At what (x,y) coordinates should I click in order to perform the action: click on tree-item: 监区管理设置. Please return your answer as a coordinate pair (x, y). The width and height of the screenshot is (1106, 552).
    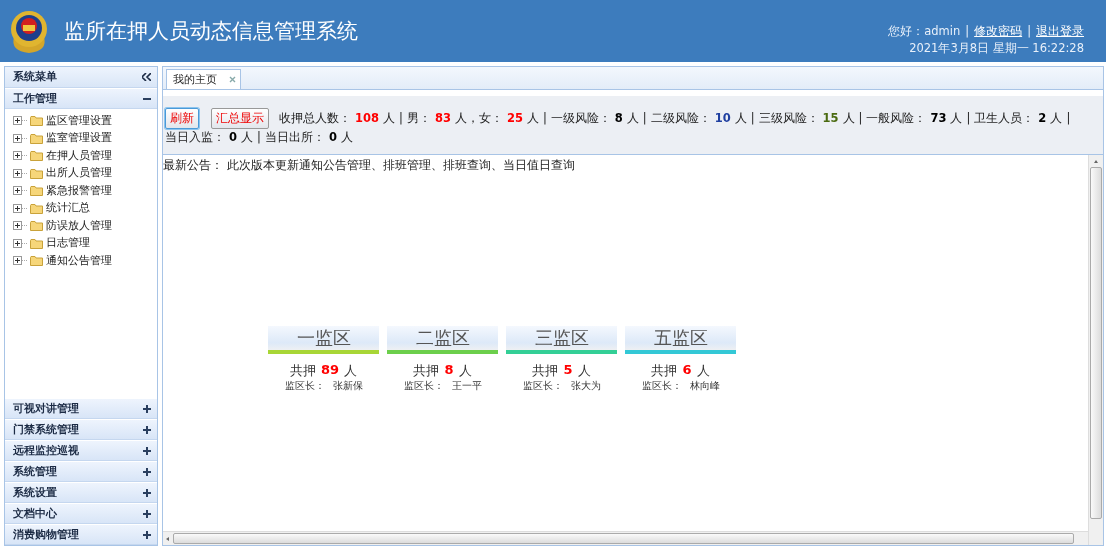
    Looking at the image, I should click on (85, 121).